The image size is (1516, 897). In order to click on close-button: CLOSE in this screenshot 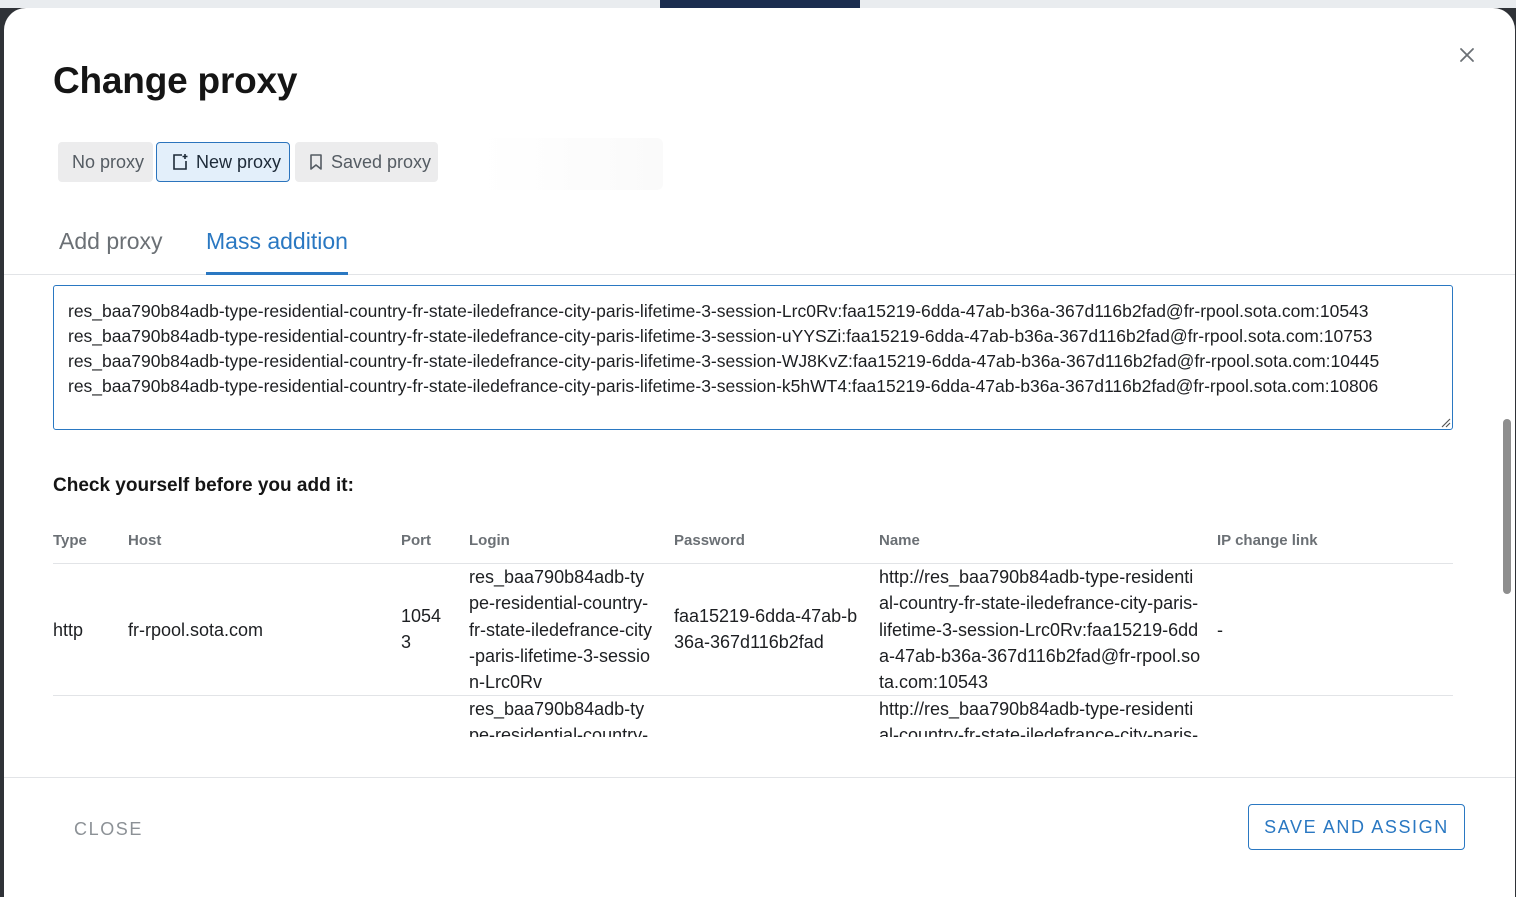, I will do `click(108, 829)`.